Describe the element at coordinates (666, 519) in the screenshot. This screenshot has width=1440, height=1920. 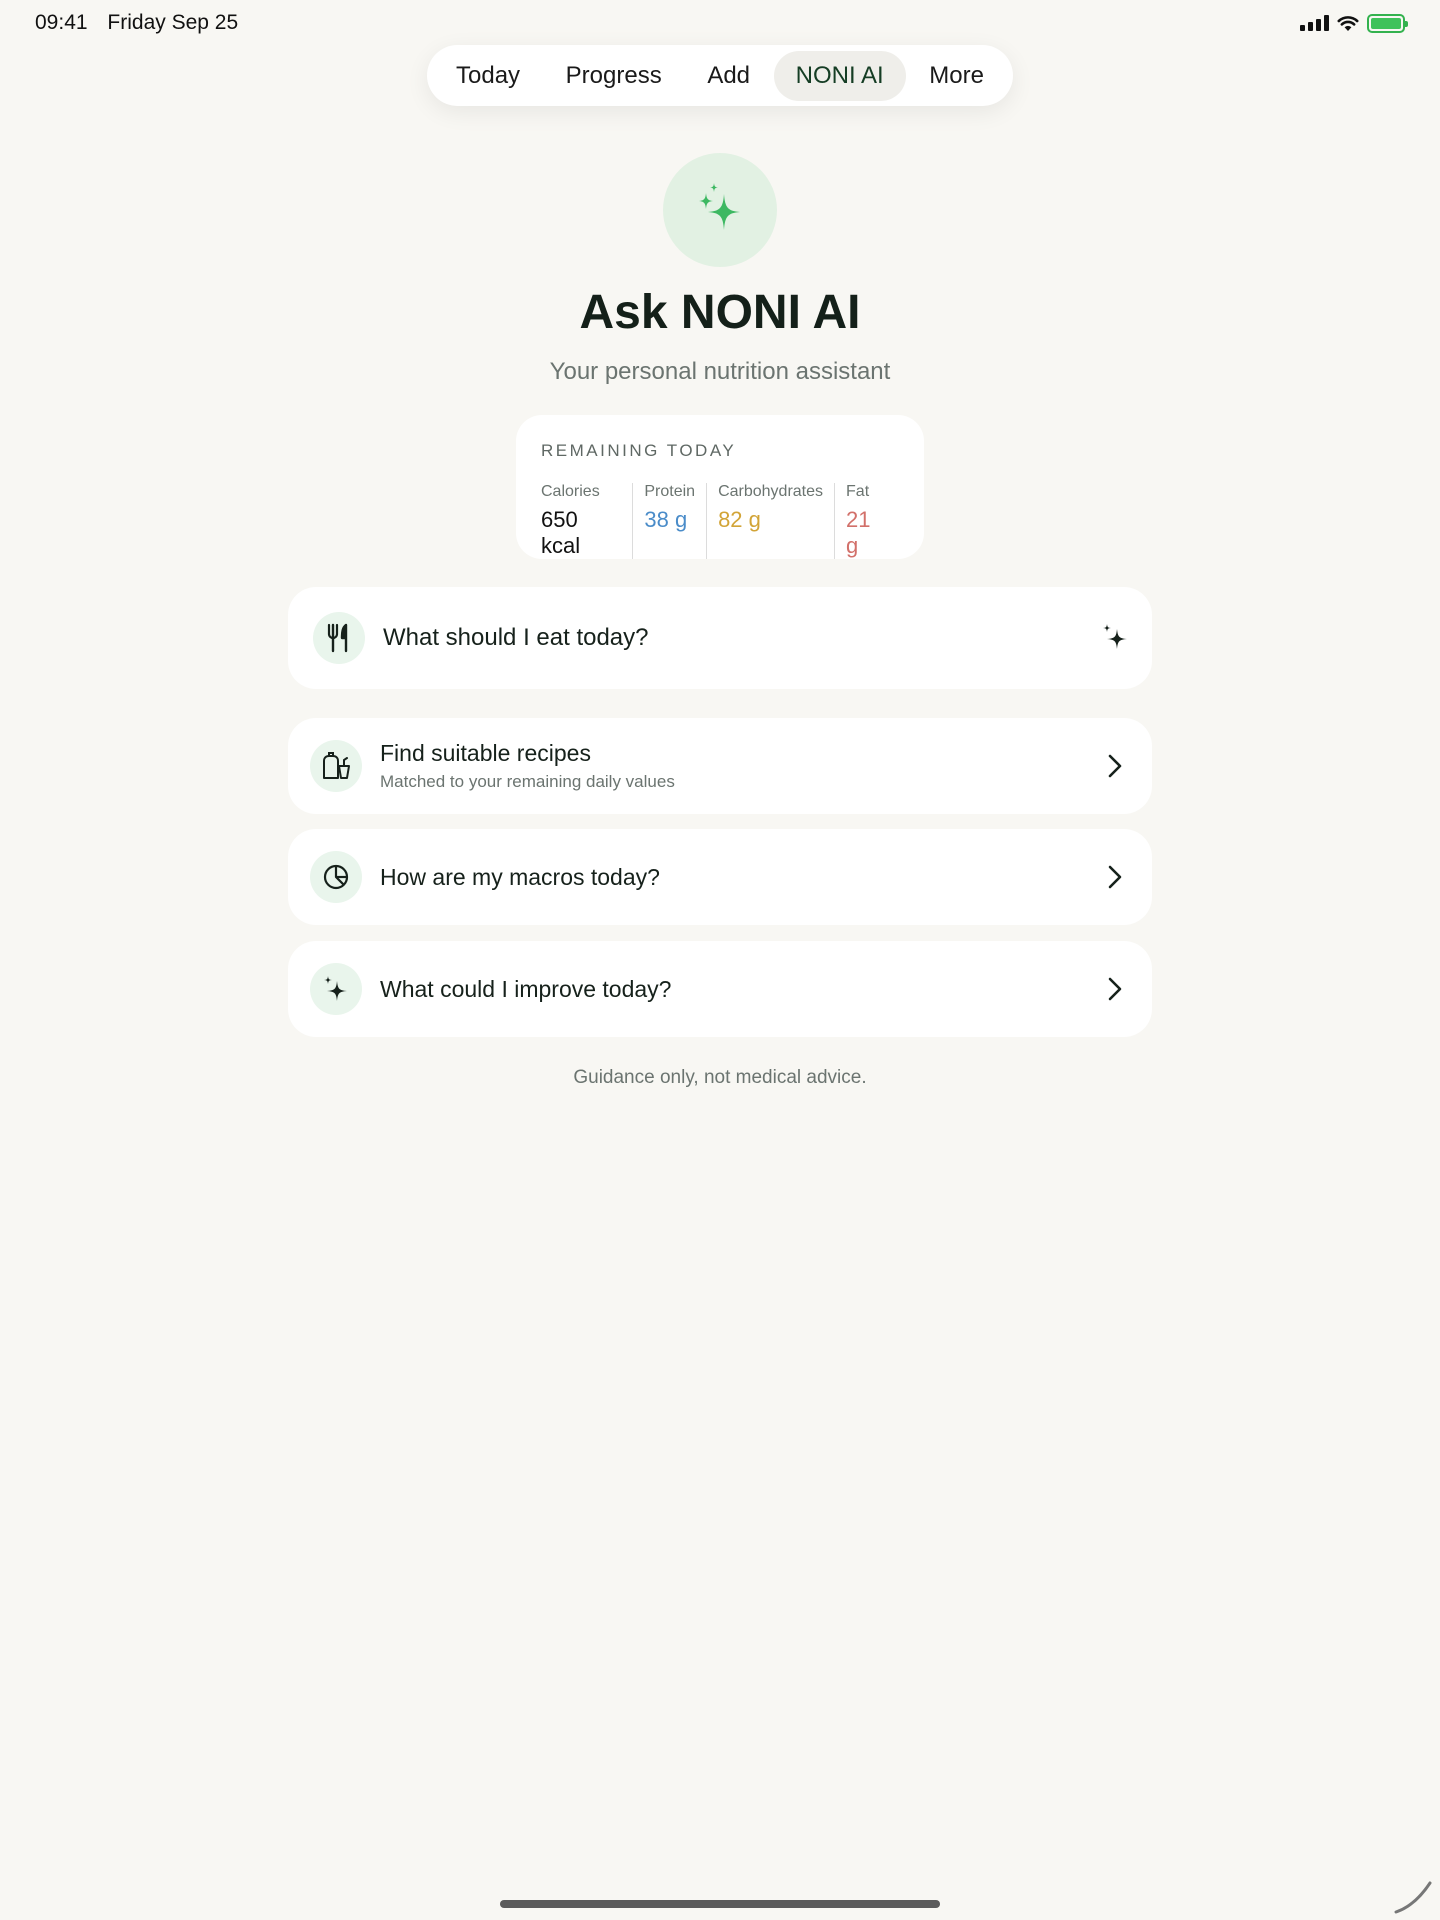
I see `macro-value: 38 g` at that location.